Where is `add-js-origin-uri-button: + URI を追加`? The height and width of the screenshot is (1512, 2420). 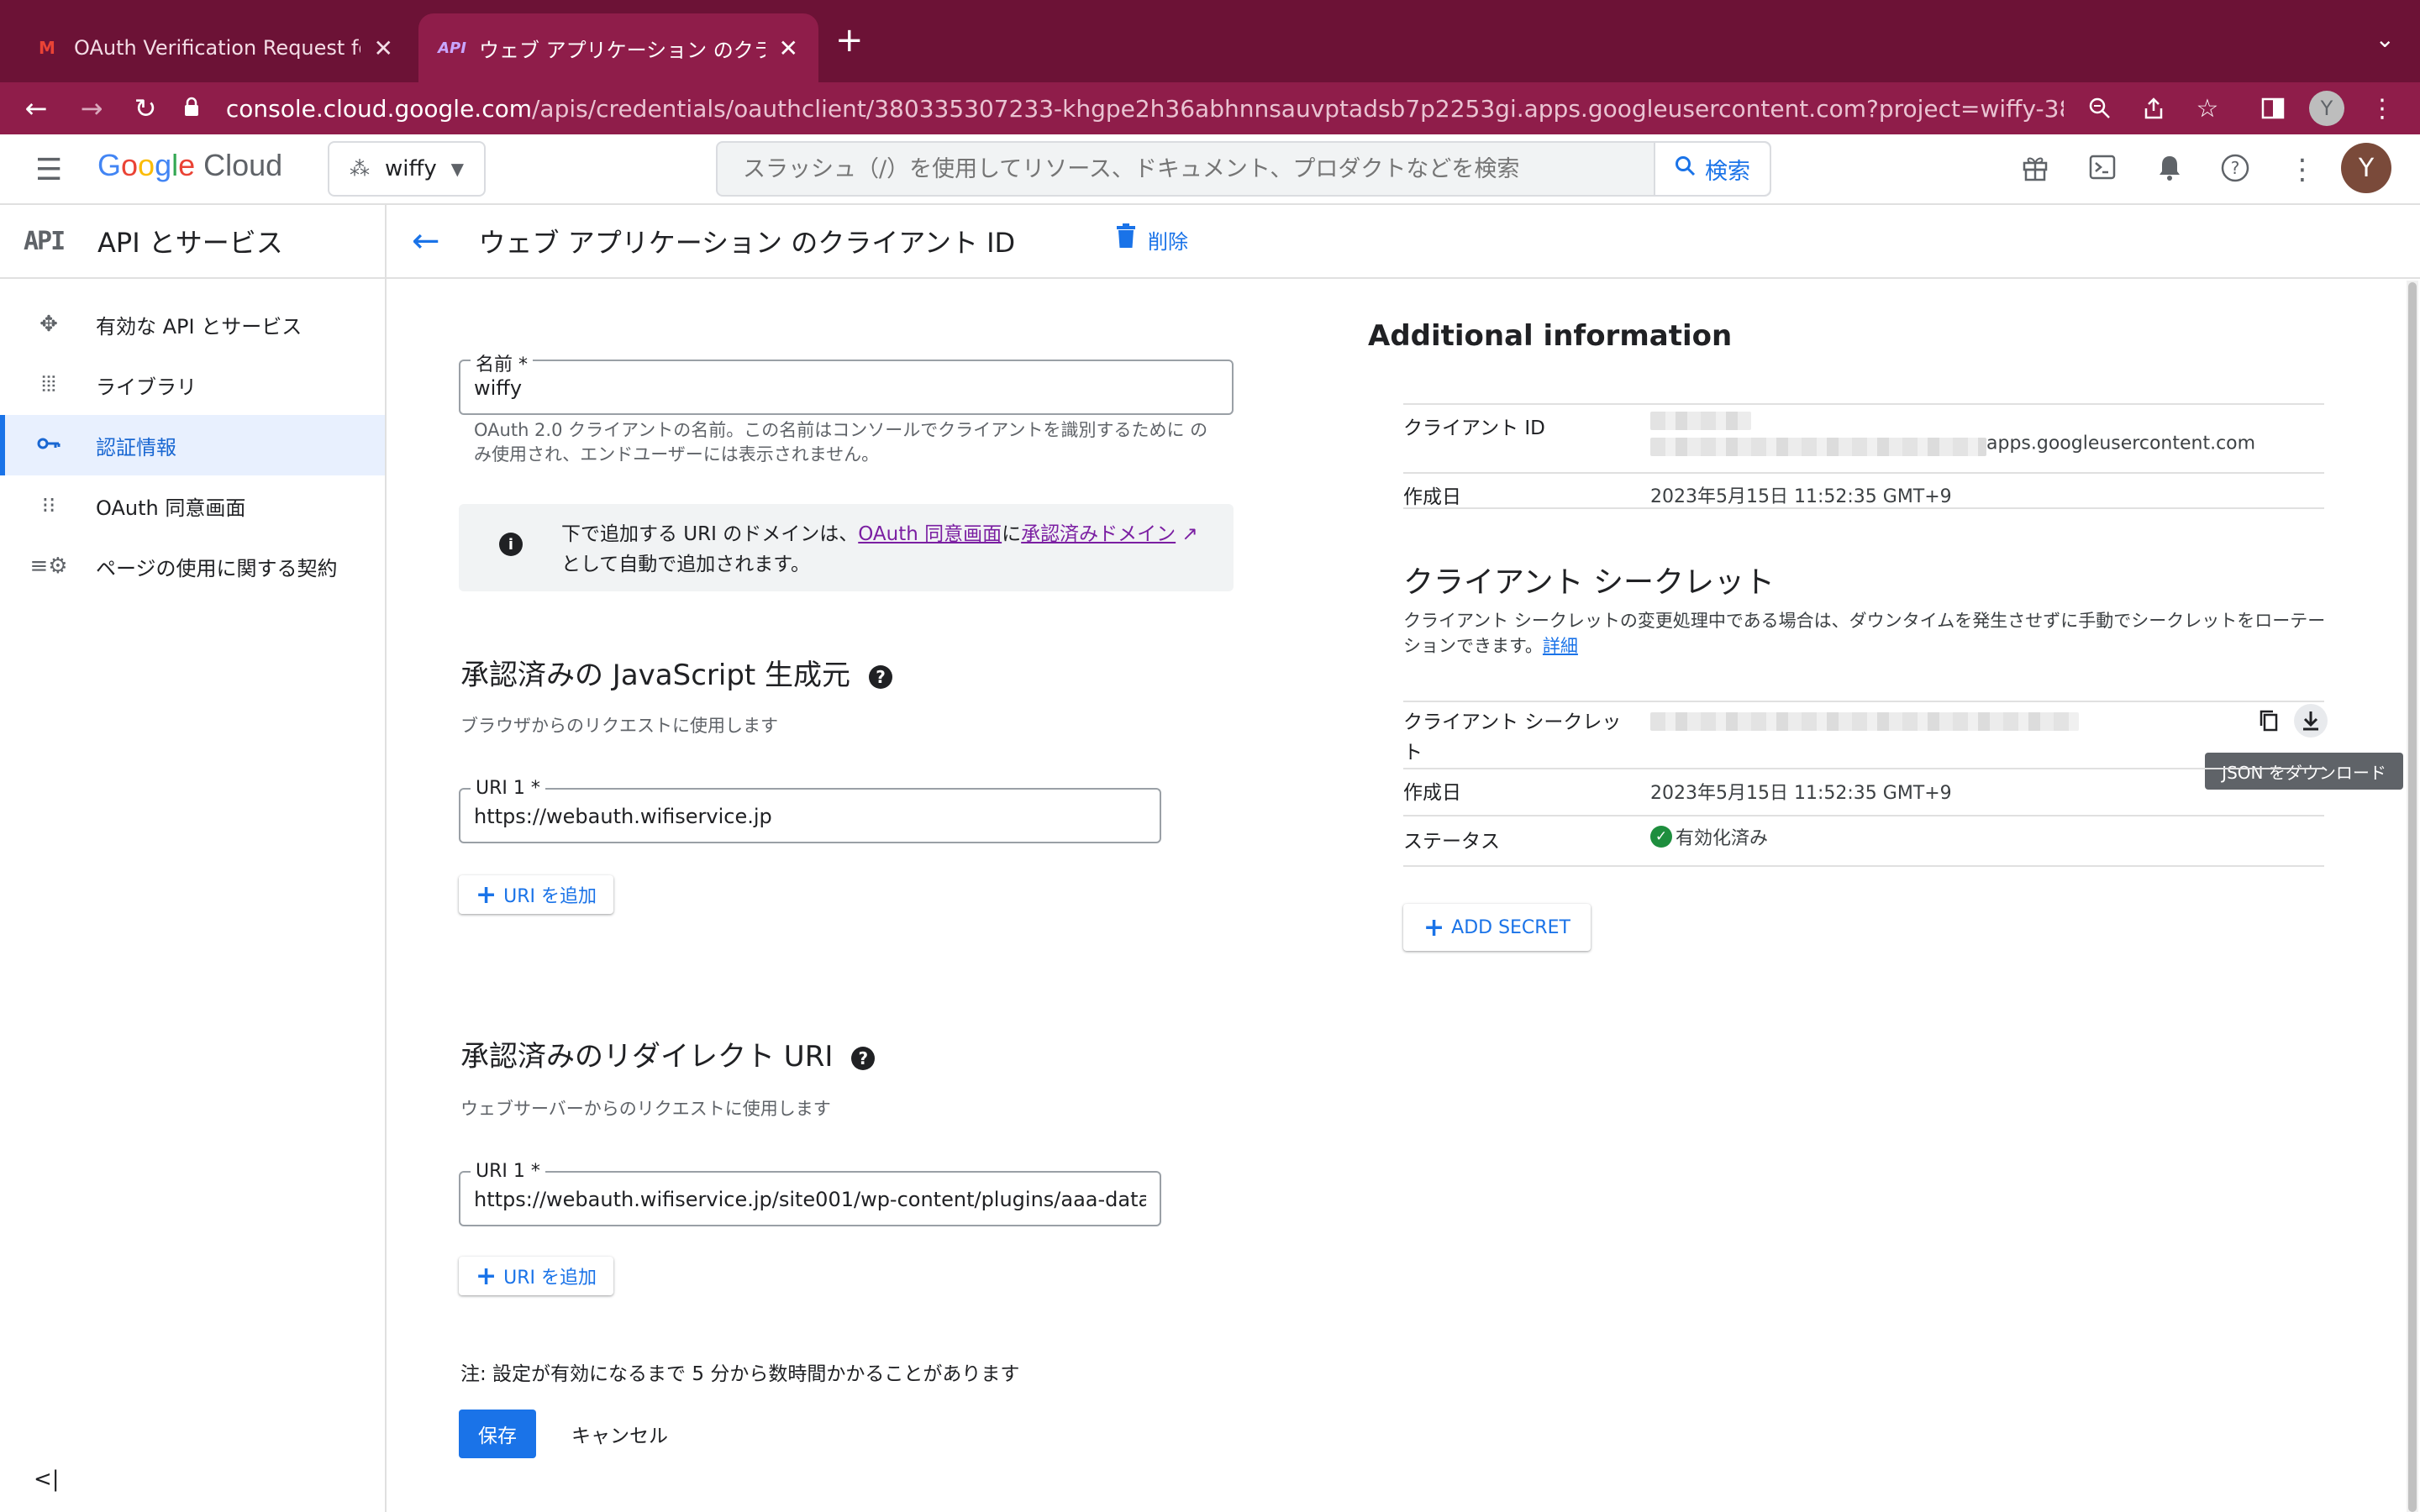
add-js-origin-uri-button: + URI を追加 is located at coordinates (537, 894).